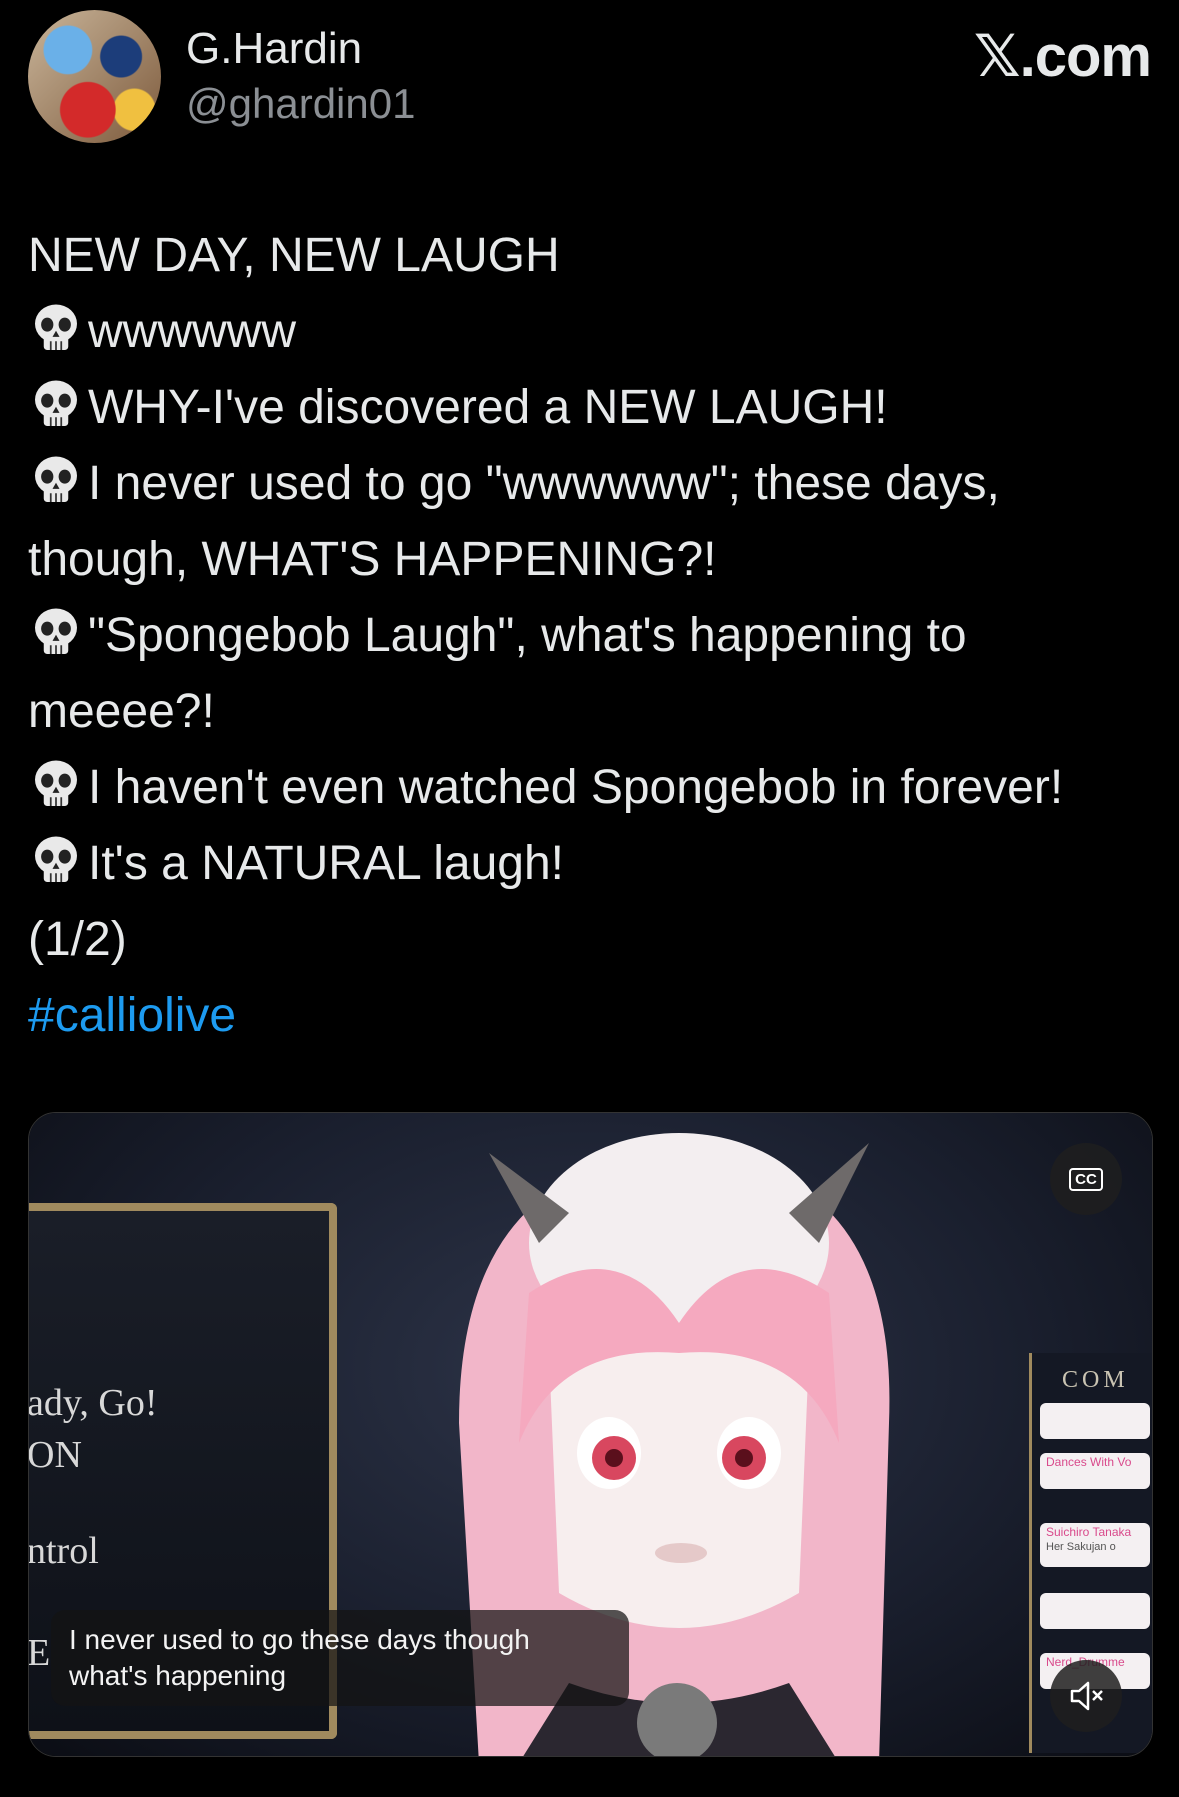 This screenshot has height=1797, width=1179. I want to click on post-line: NEW DAY, NEW LAUGH, so click(294, 255).